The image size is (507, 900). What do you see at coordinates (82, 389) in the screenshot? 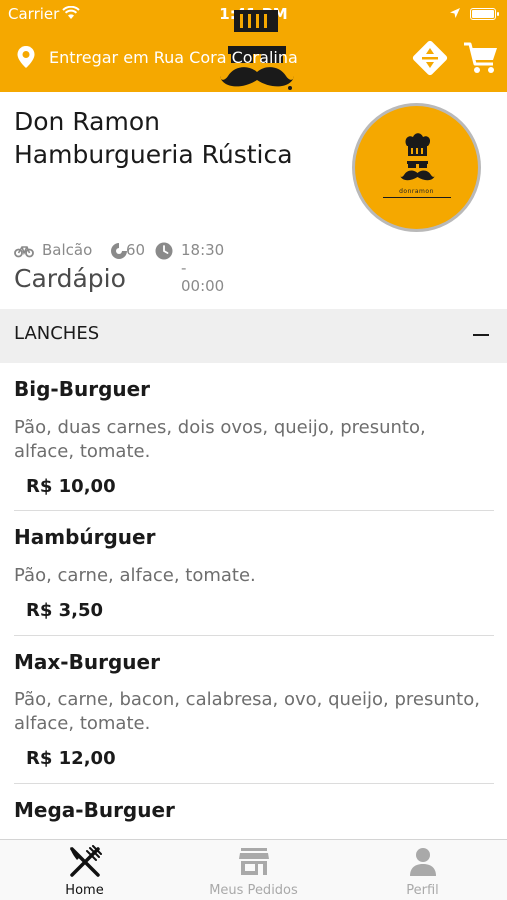
I see `item-name: Big-Burguer` at bounding box center [82, 389].